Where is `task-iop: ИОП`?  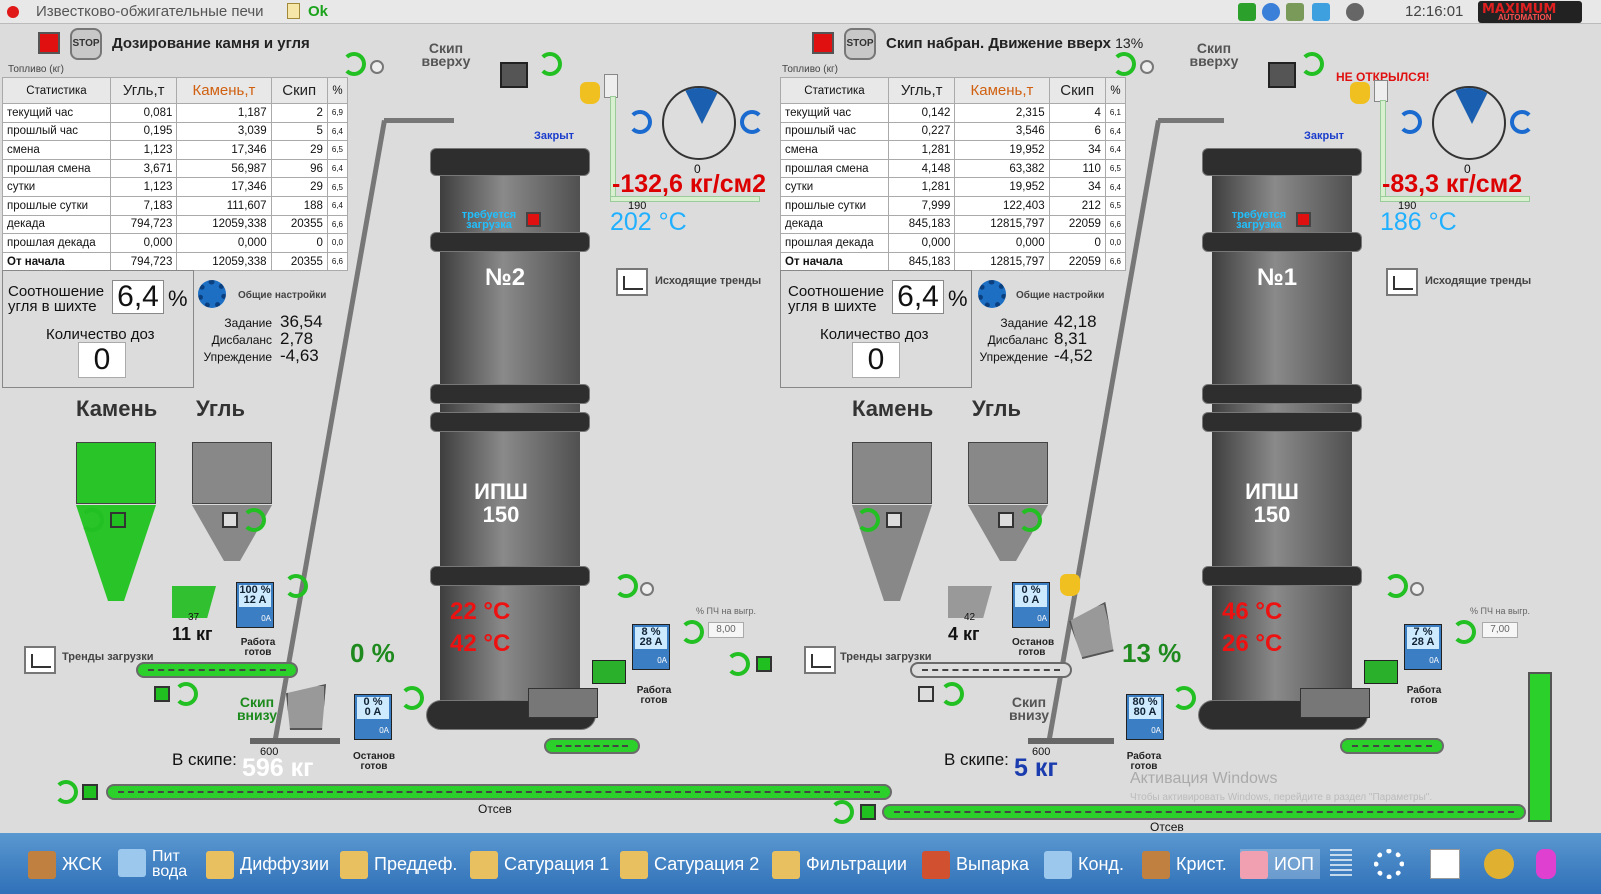
task-iop: ИОП is located at coordinates (1280, 864).